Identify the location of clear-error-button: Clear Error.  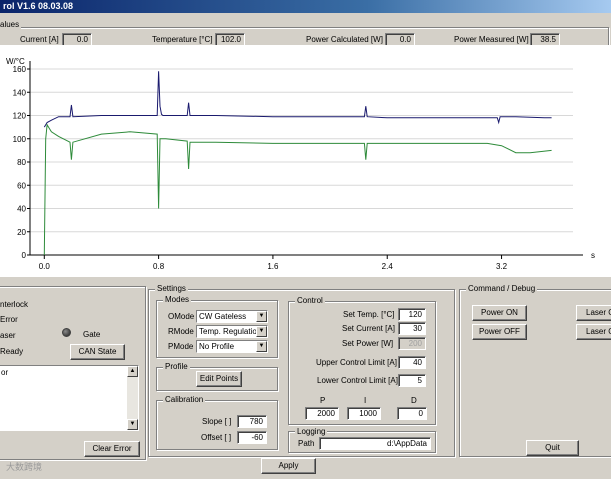
(112, 449).